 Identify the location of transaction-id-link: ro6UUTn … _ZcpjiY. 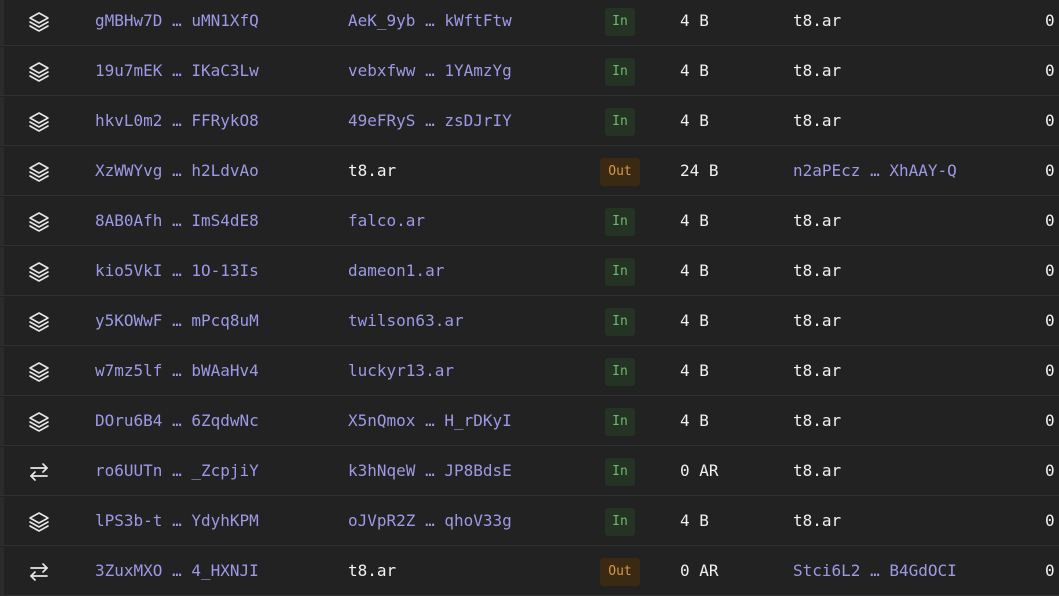
(177, 471).